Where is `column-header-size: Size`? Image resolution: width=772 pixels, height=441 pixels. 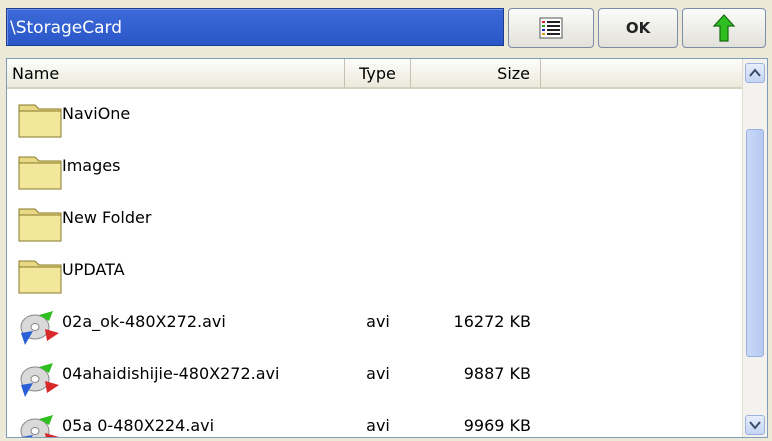
column-header-size: Size is located at coordinates (476, 74).